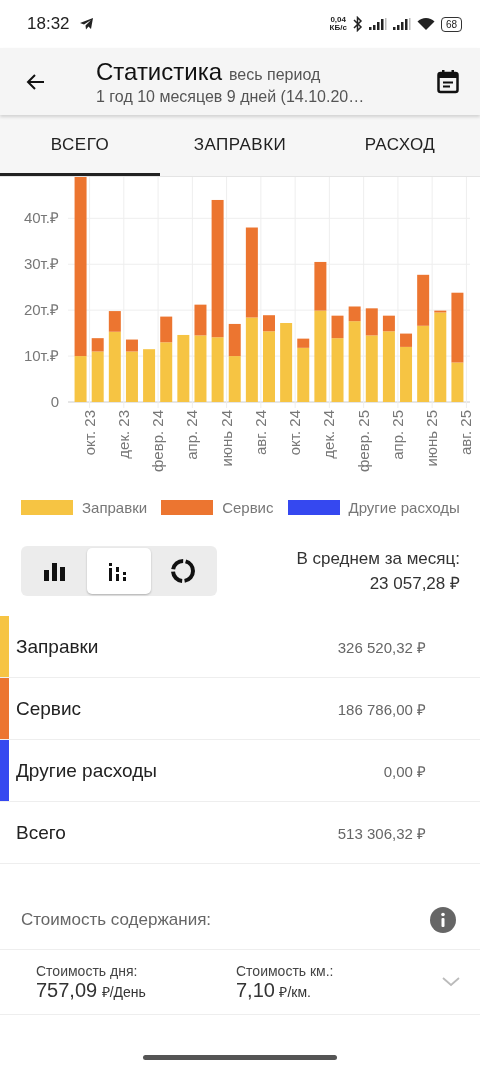  What do you see at coordinates (226, 438) in the screenshot?
I see `x-axis-label: июнь 24` at bounding box center [226, 438].